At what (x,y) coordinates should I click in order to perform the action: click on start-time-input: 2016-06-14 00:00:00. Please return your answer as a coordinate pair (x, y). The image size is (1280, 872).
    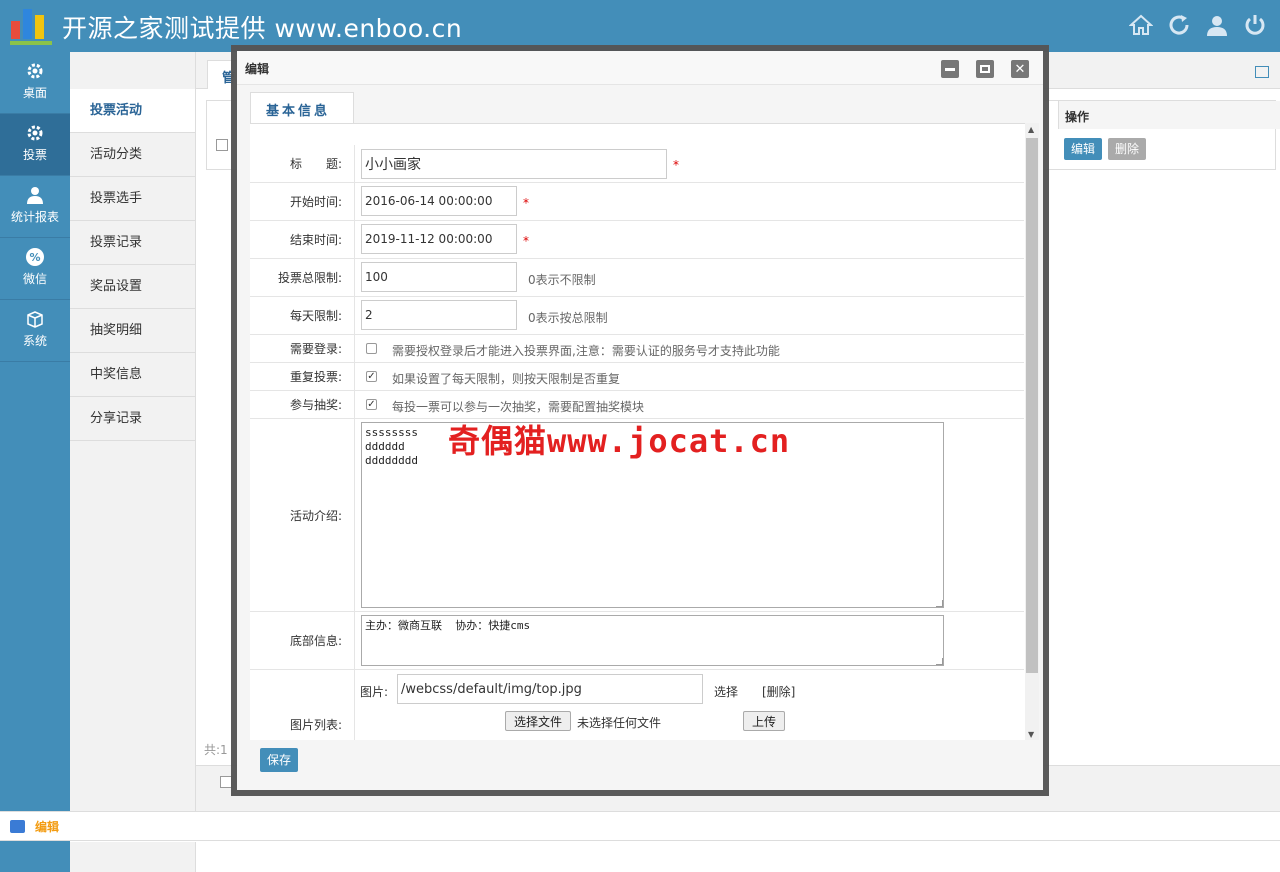
    Looking at the image, I should click on (439, 201).